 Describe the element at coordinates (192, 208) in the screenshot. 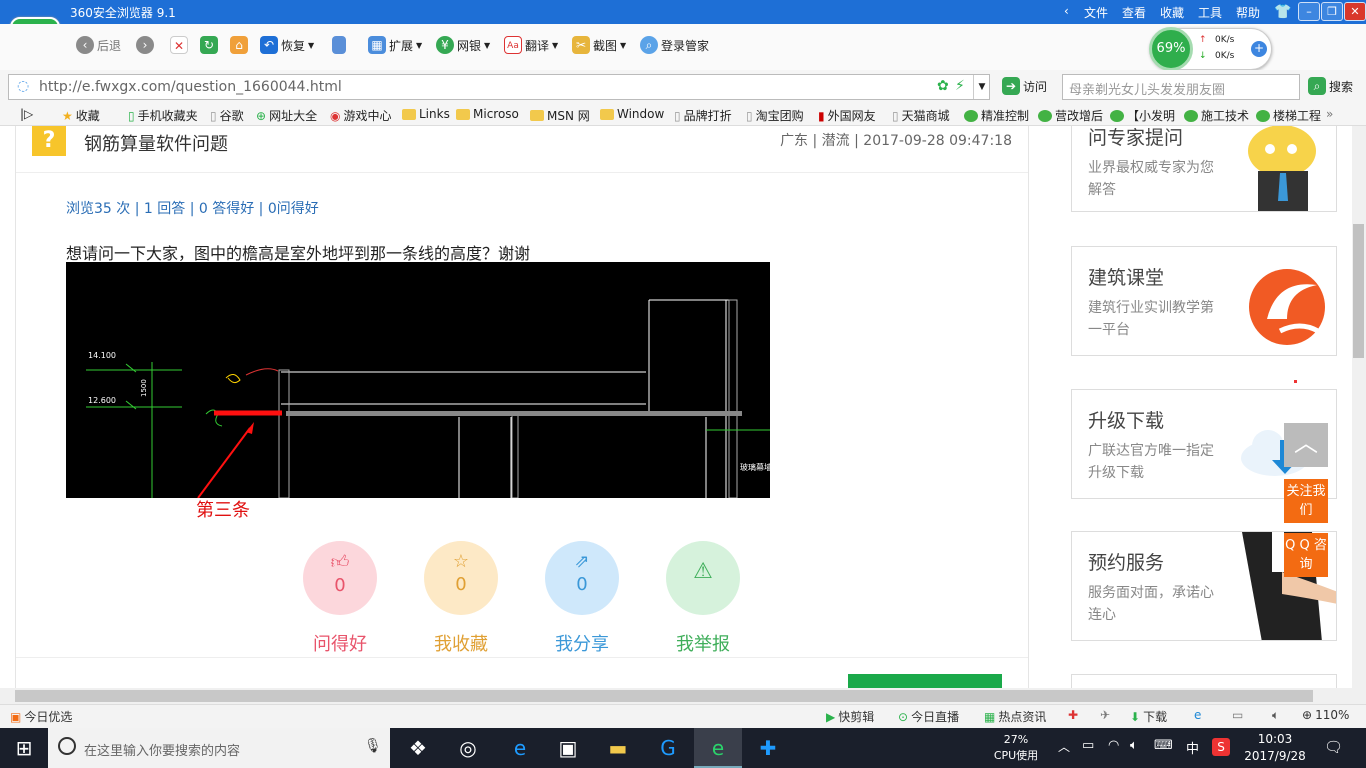

I see `question-stats: 浏览35 次 | 1 回答 | 0 答得好 | 0问得好` at that location.